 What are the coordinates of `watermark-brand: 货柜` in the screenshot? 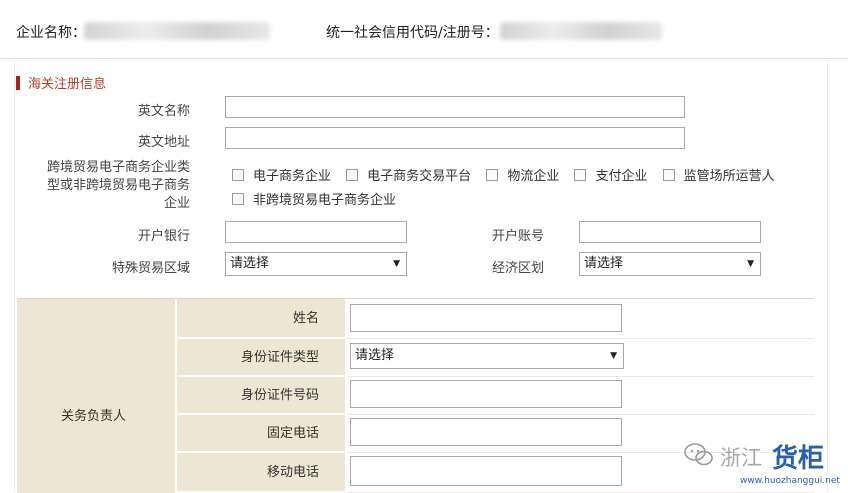 It's located at (798, 459).